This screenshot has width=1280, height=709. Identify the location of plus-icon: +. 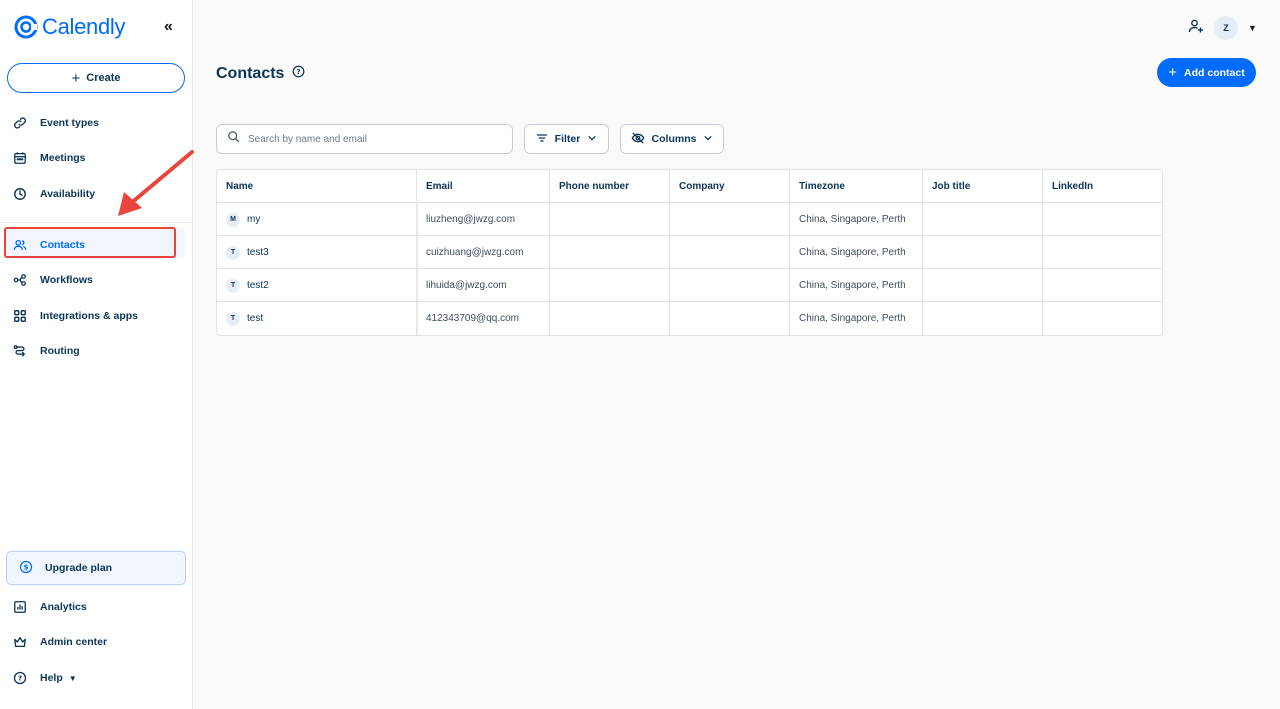
(1173, 72).